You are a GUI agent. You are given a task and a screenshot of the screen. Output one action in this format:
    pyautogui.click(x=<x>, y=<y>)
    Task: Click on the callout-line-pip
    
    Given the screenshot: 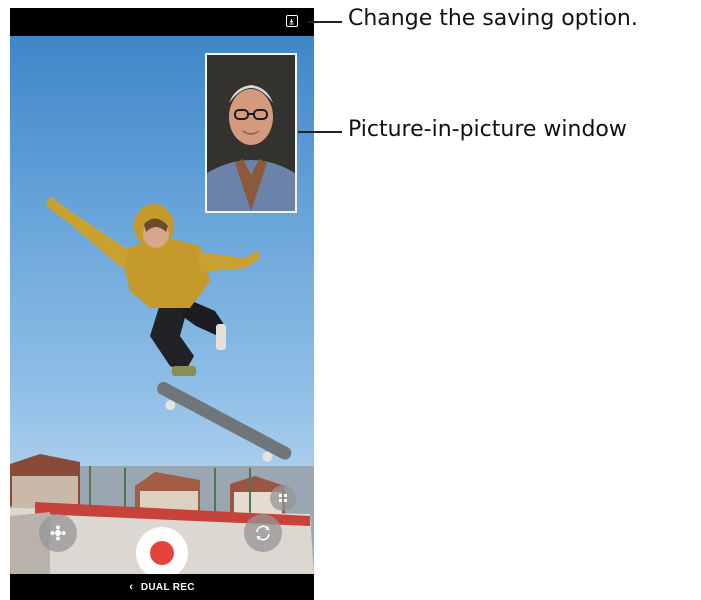 What is the action you would take?
    pyautogui.click(x=320, y=132)
    